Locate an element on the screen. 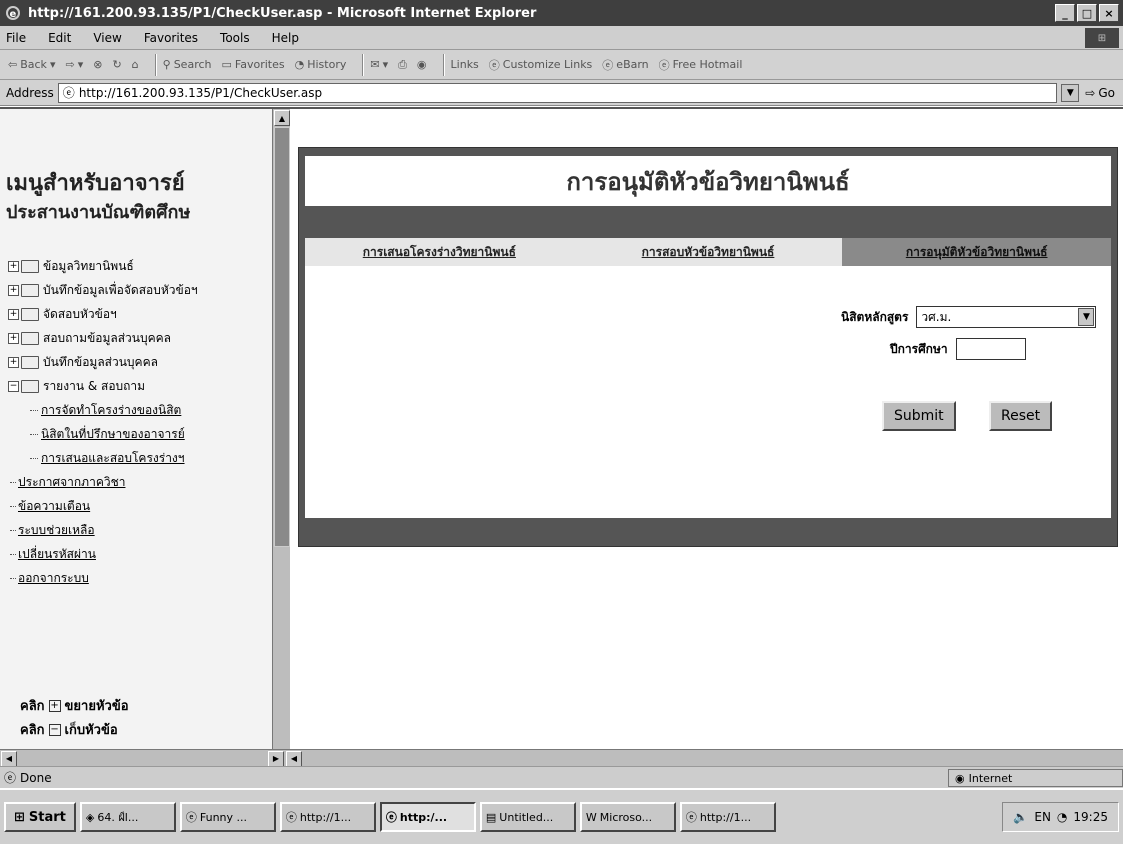 The width and height of the screenshot is (1123, 844). free-hotmail-link: ⓔ Free Hotmail is located at coordinates (701, 65).